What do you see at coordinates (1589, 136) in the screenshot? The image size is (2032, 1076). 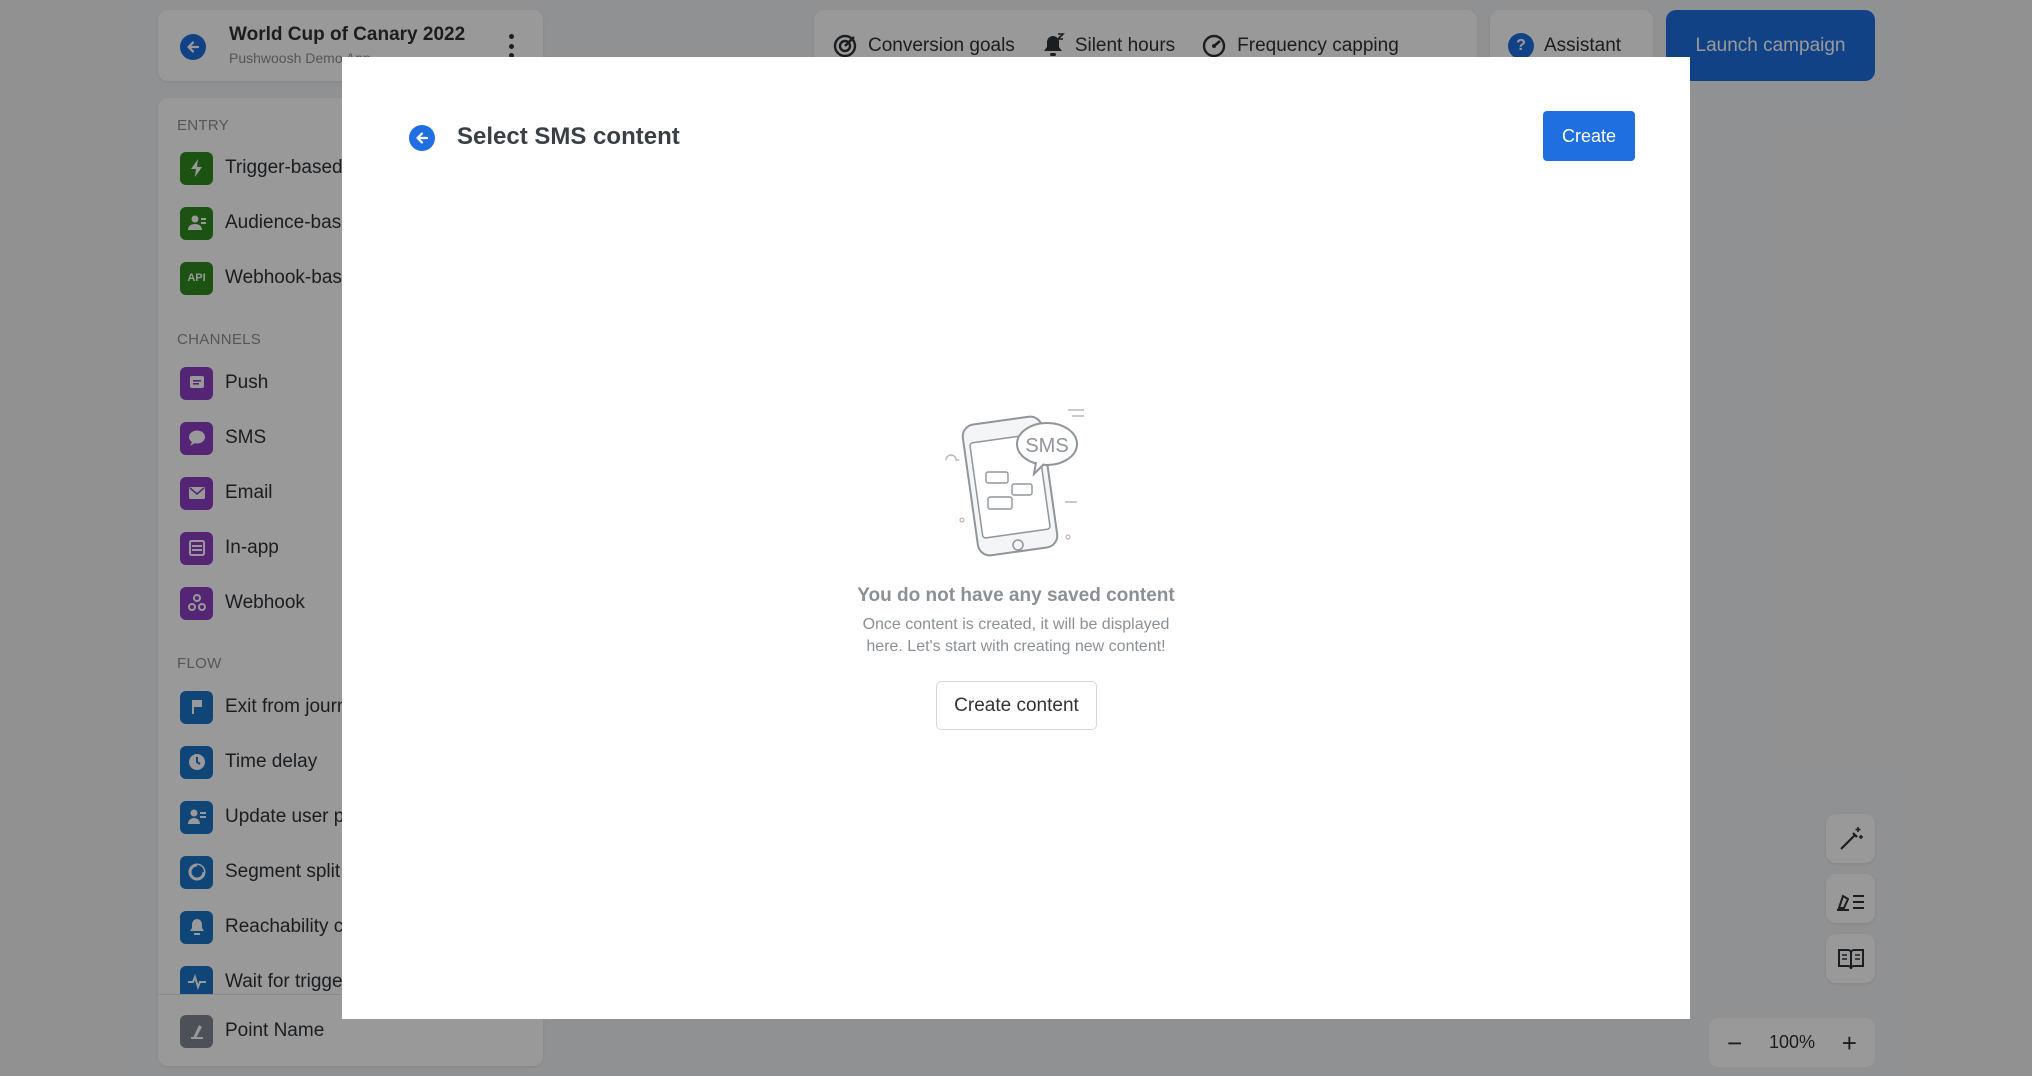 I see `create-button: Create` at bounding box center [1589, 136].